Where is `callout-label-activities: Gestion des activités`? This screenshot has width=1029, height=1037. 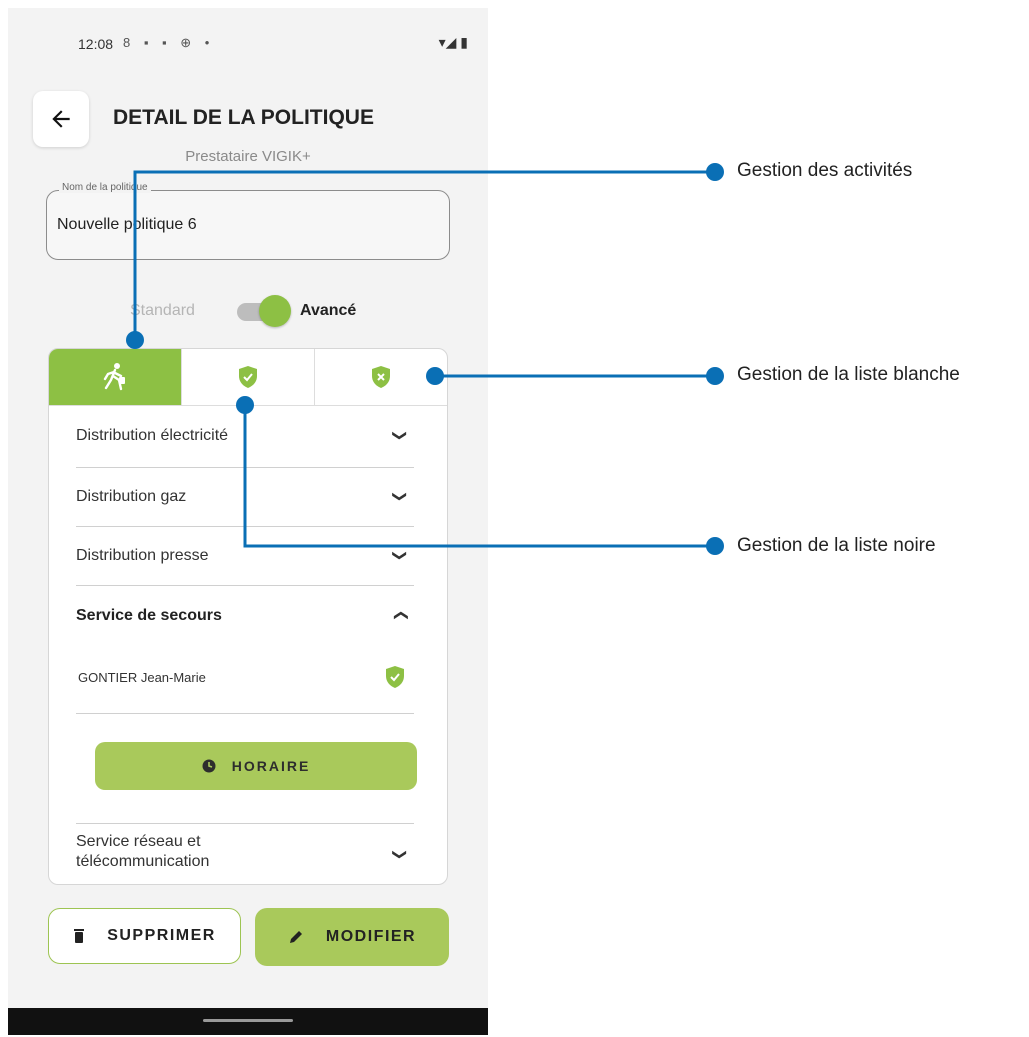 callout-label-activities: Gestion des activités is located at coordinates (825, 170).